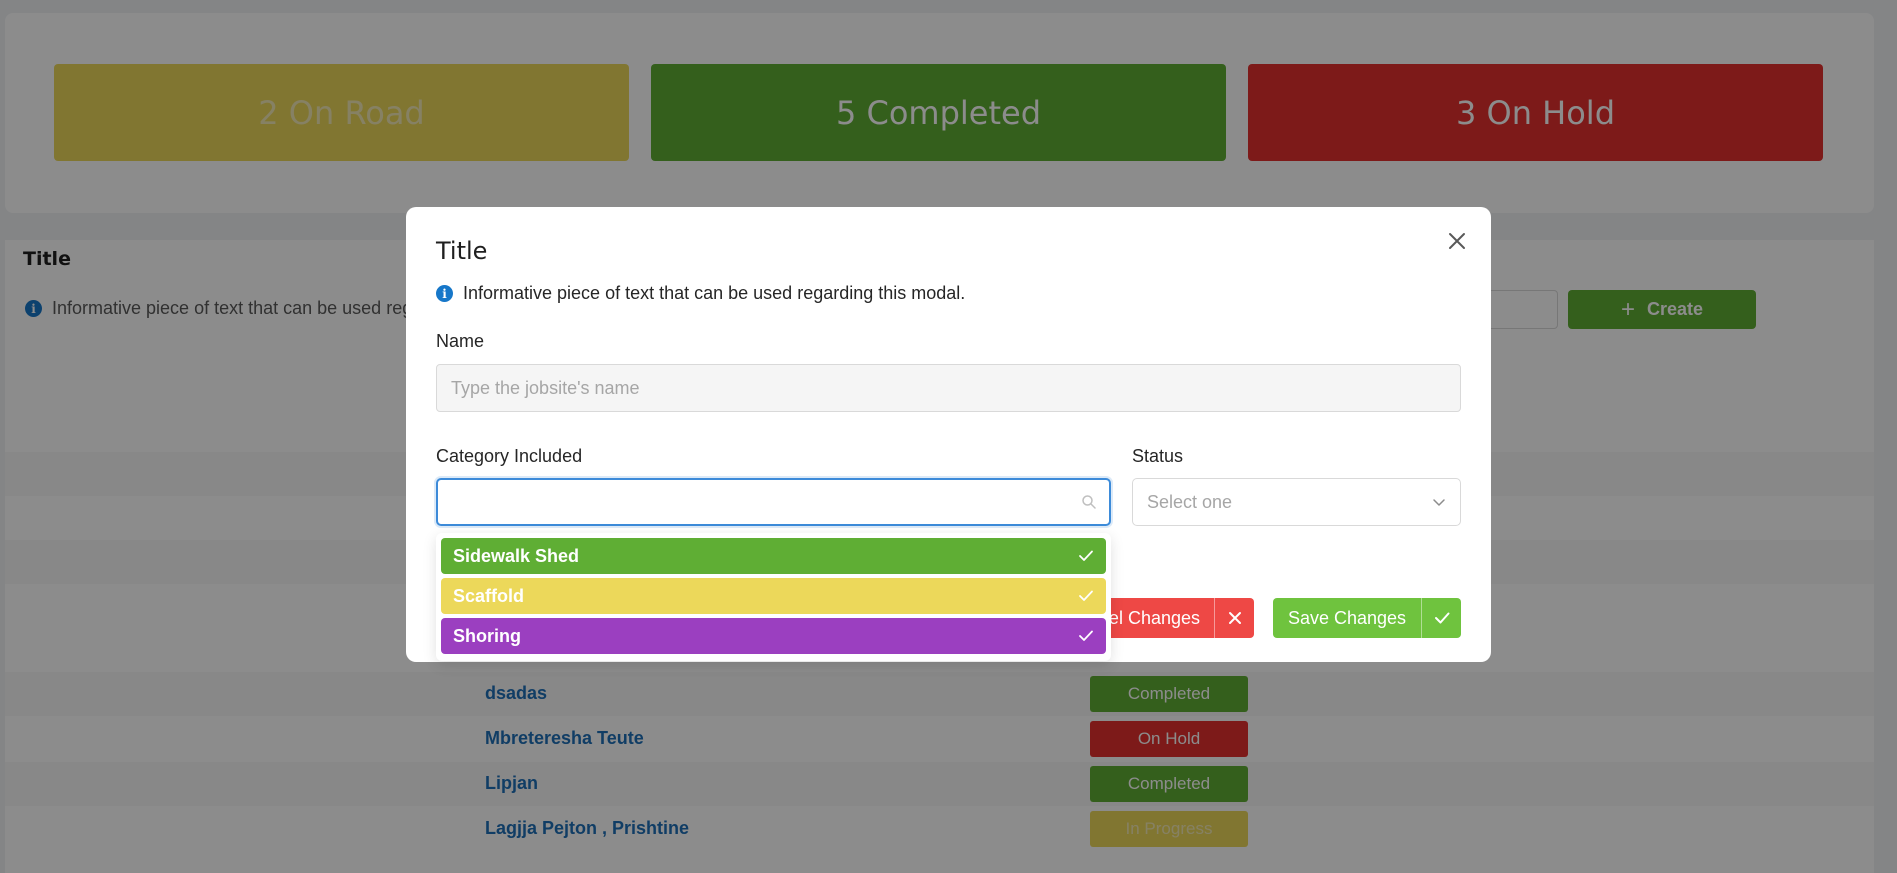 Image resolution: width=1897 pixels, height=873 pixels. What do you see at coordinates (516, 555) in the screenshot?
I see `category-option-label: Sidewalk Shed` at bounding box center [516, 555].